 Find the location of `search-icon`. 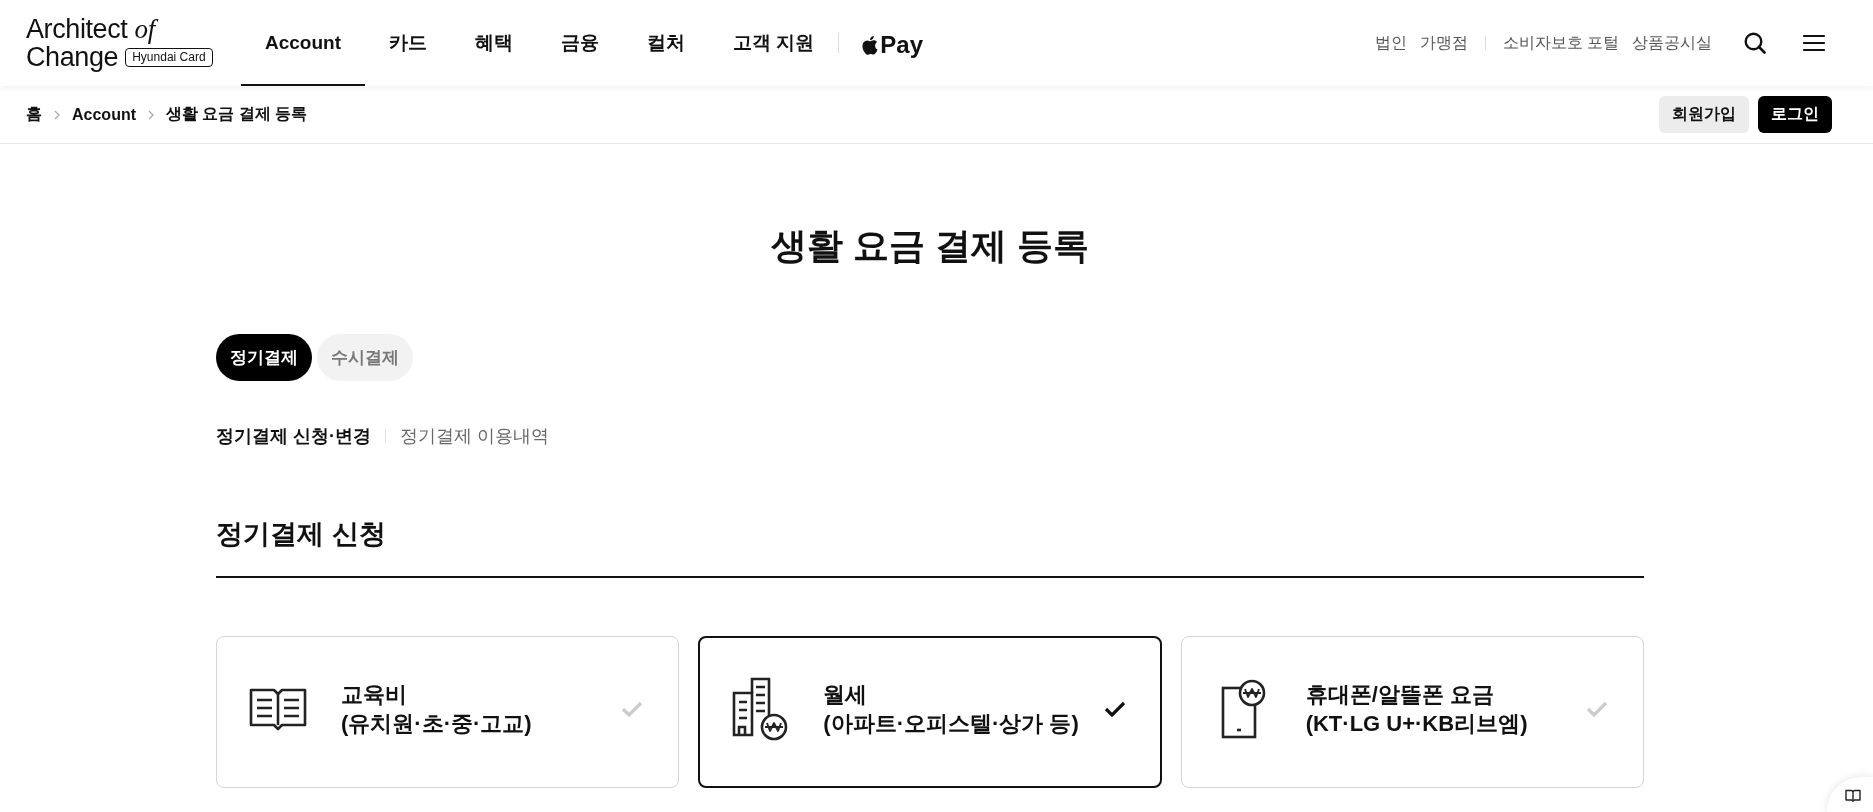

search-icon is located at coordinates (1755, 43).